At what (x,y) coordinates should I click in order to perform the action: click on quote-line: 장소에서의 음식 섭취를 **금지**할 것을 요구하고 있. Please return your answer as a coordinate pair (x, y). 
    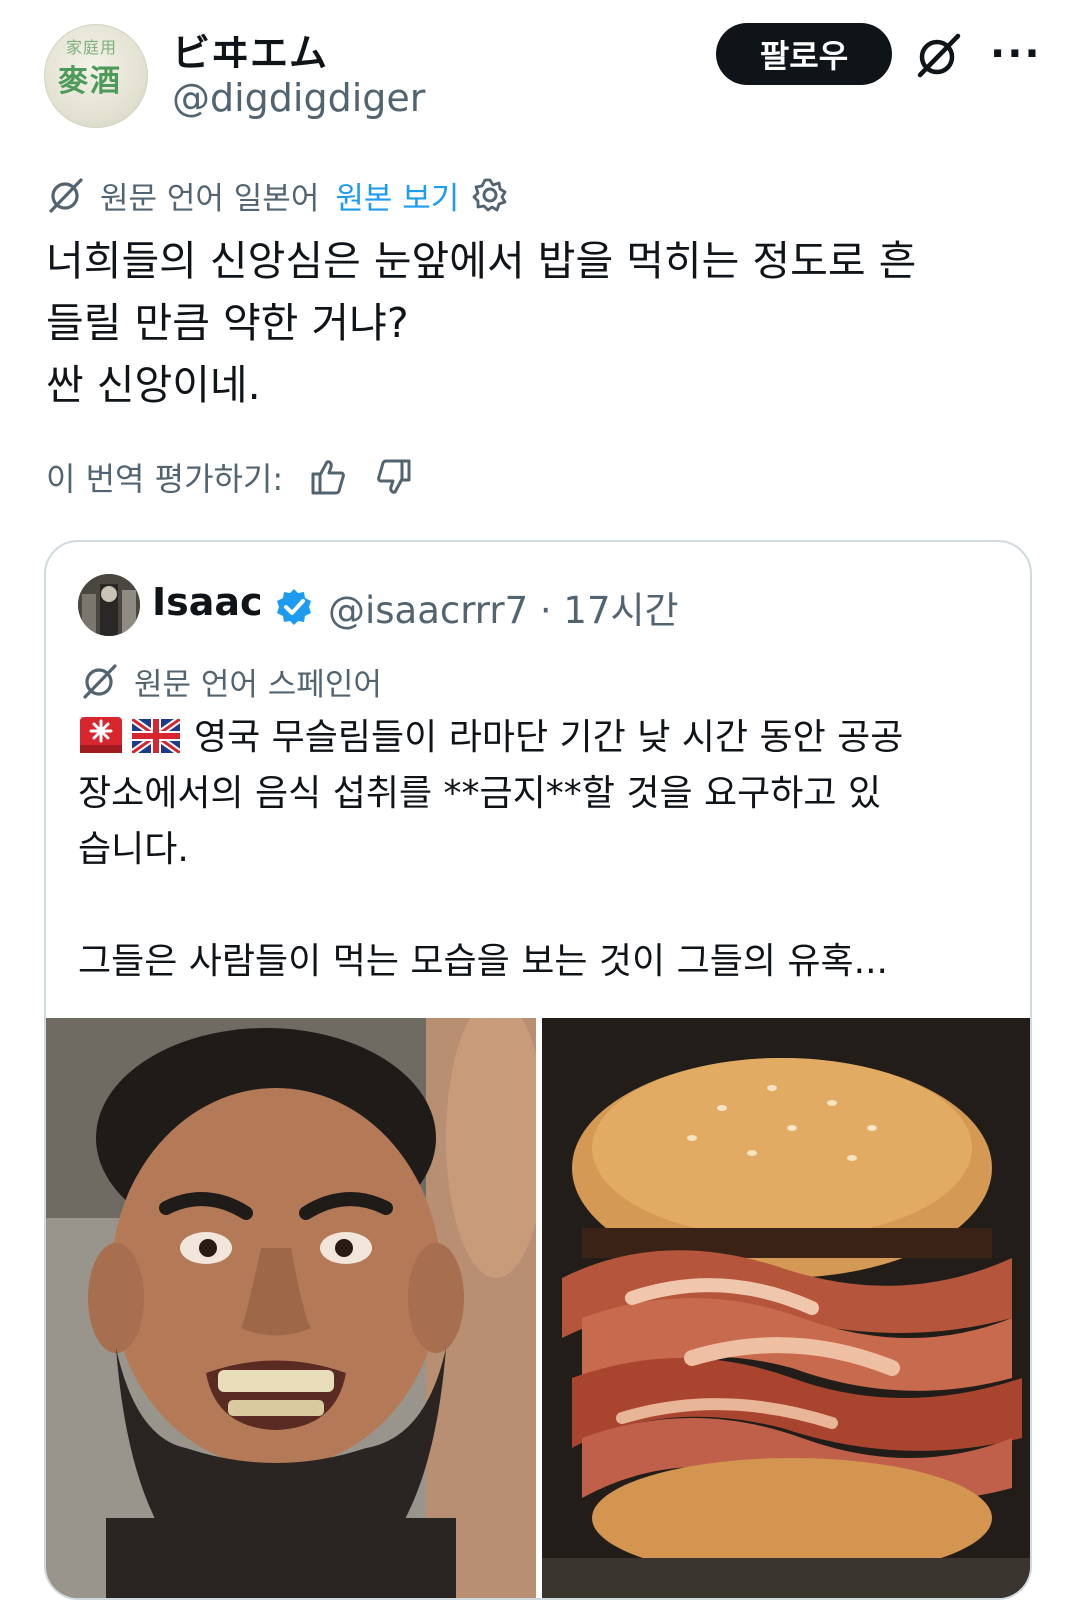
    Looking at the image, I should click on (480, 793).